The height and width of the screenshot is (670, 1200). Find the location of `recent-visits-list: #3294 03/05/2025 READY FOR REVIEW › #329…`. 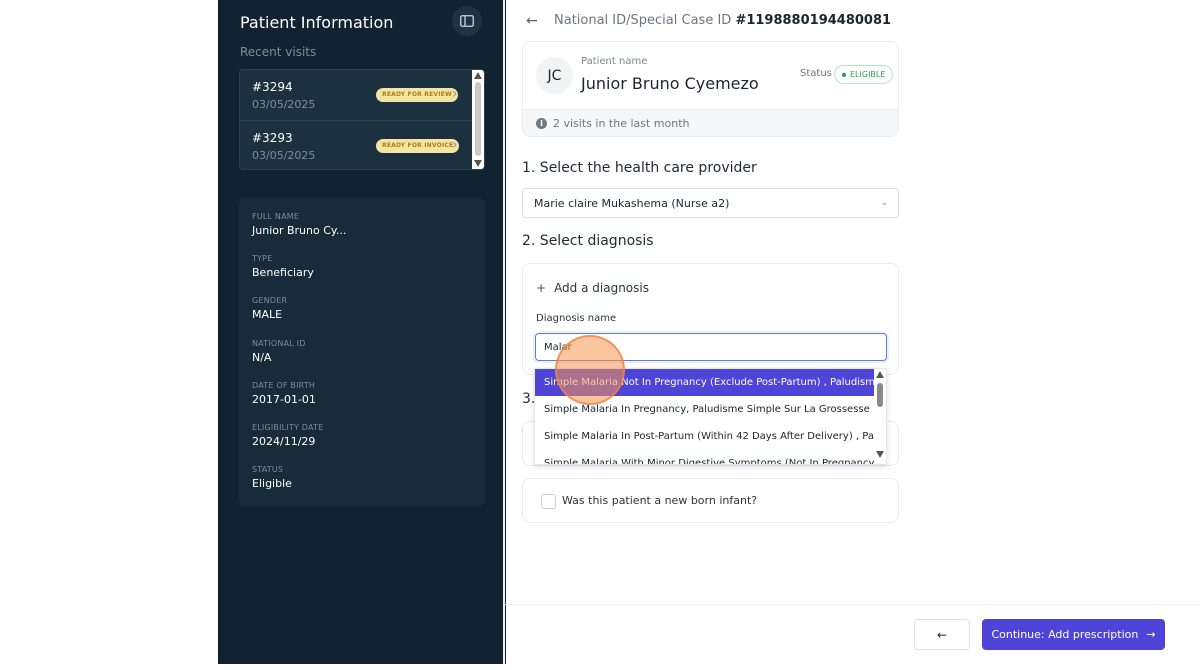

recent-visits-list: #3294 03/05/2025 READY FOR REVIEW › #329… is located at coordinates (362, 119).